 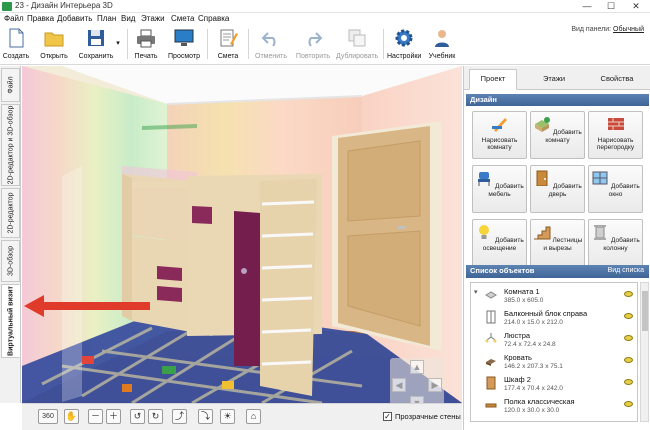 What do you see at coordinates (248, 44) in the screenshot?
I see `toolbar-separator` at bounding box center [248, 44].